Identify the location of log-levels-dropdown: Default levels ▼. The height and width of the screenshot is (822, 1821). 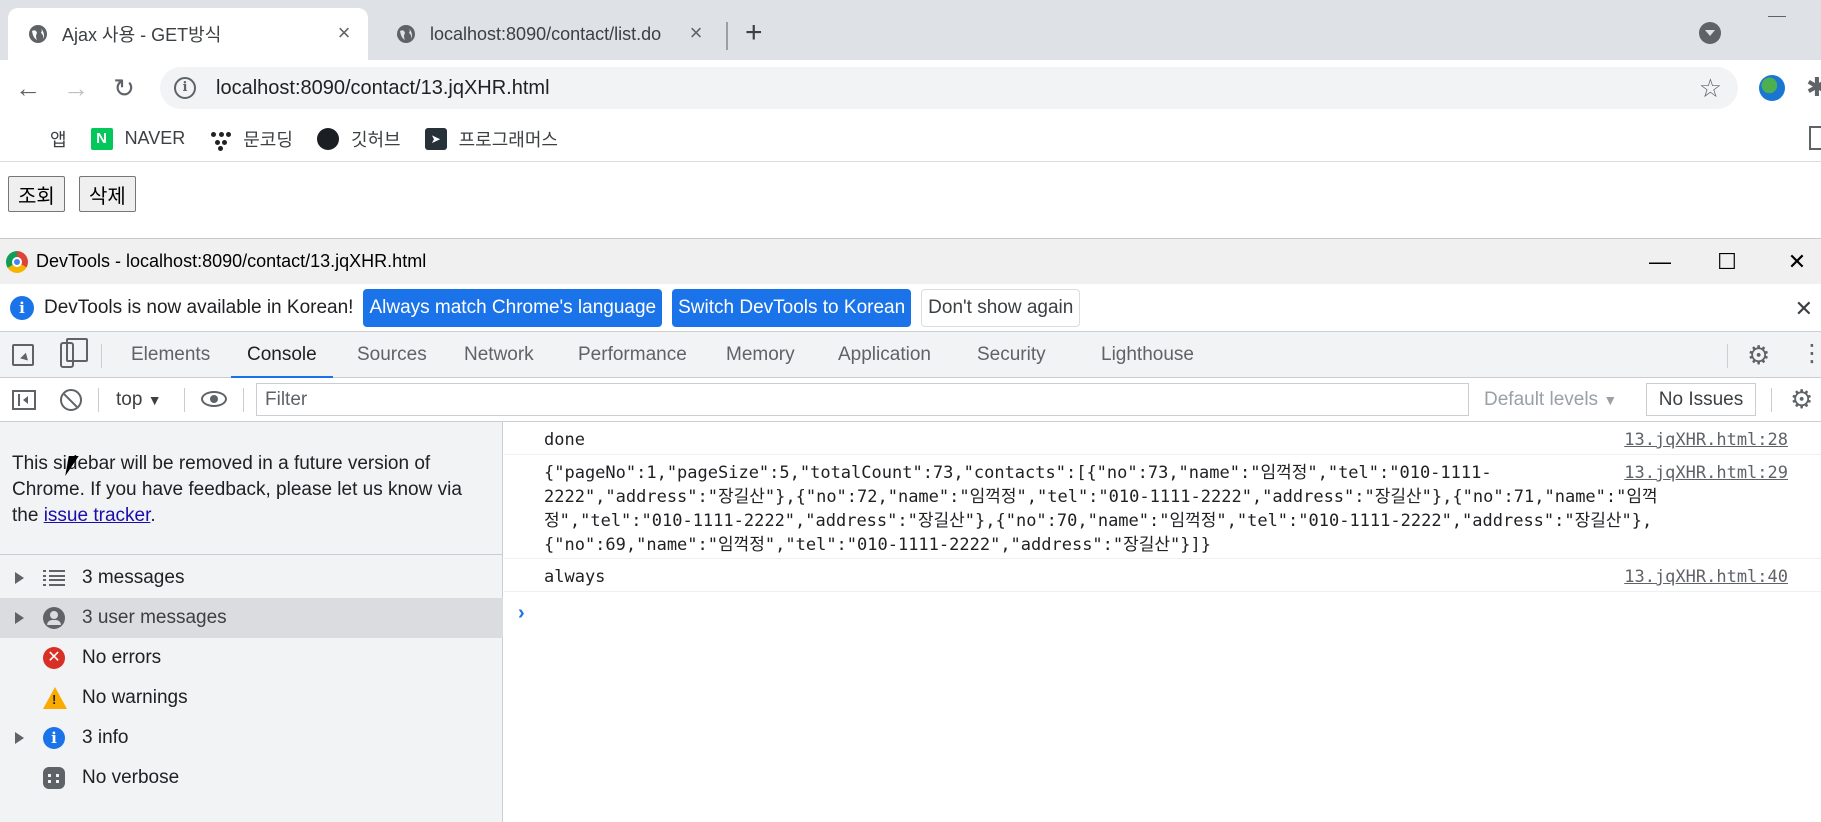
(1550, 400).